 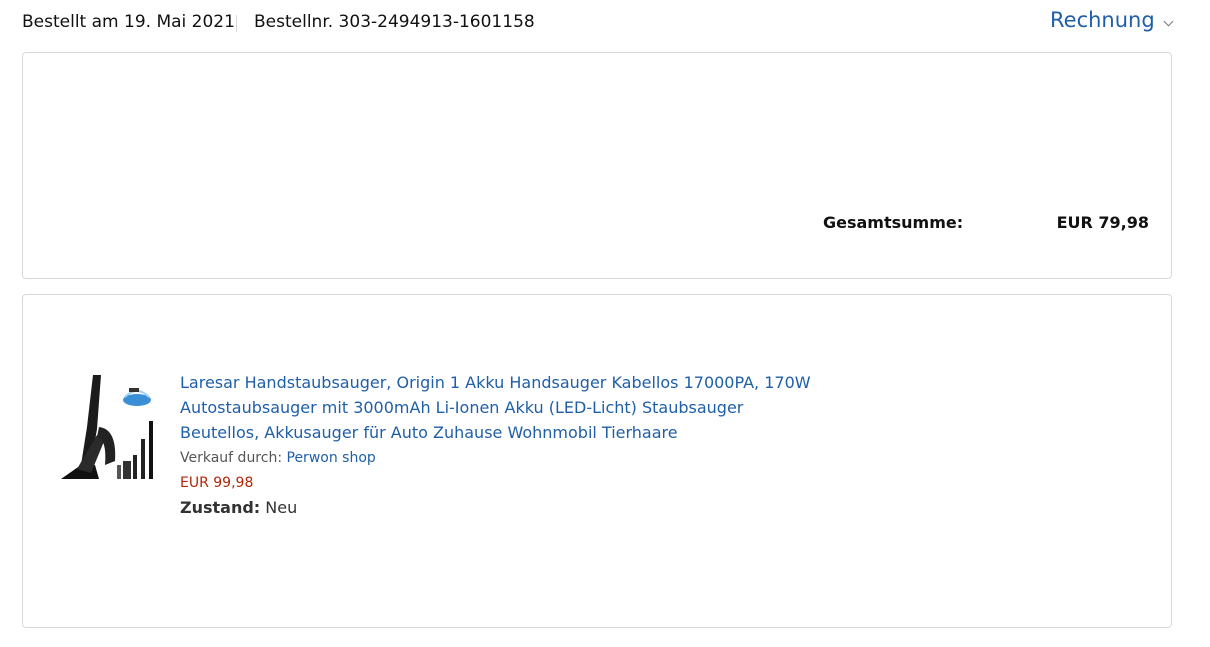 I want to click on seller-link: Perwon shop, so click(x=331, y=458).